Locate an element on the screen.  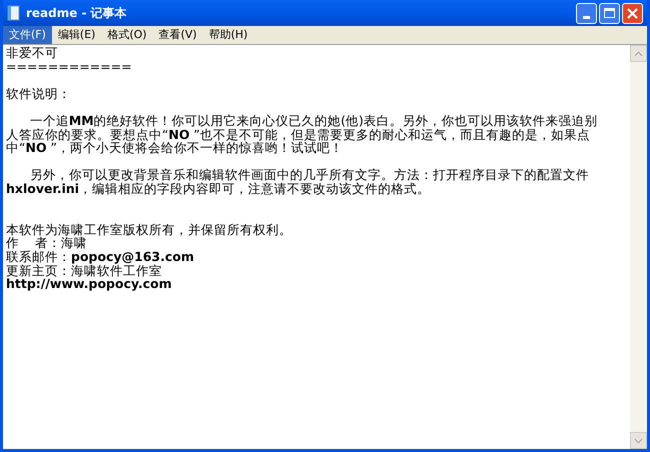
window-title: readme - 记事本 is located at coordinates (77, 13).